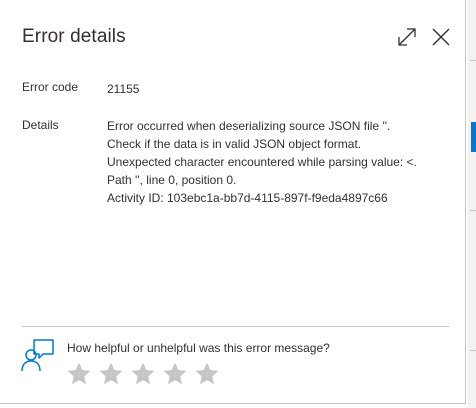 Image resolution: width=476 pixels, height=408 pixels. I want to click on expand-icon, so click(407, 37).